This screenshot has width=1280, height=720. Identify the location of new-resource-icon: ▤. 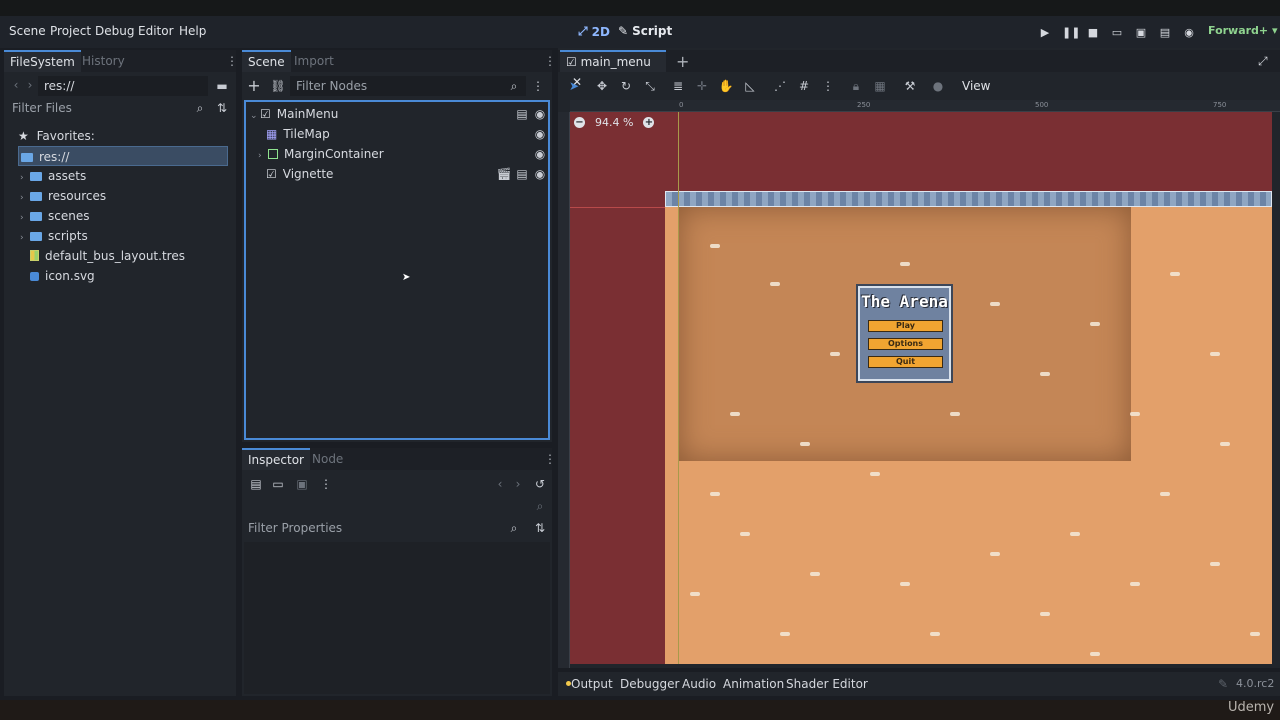
(256, 484).